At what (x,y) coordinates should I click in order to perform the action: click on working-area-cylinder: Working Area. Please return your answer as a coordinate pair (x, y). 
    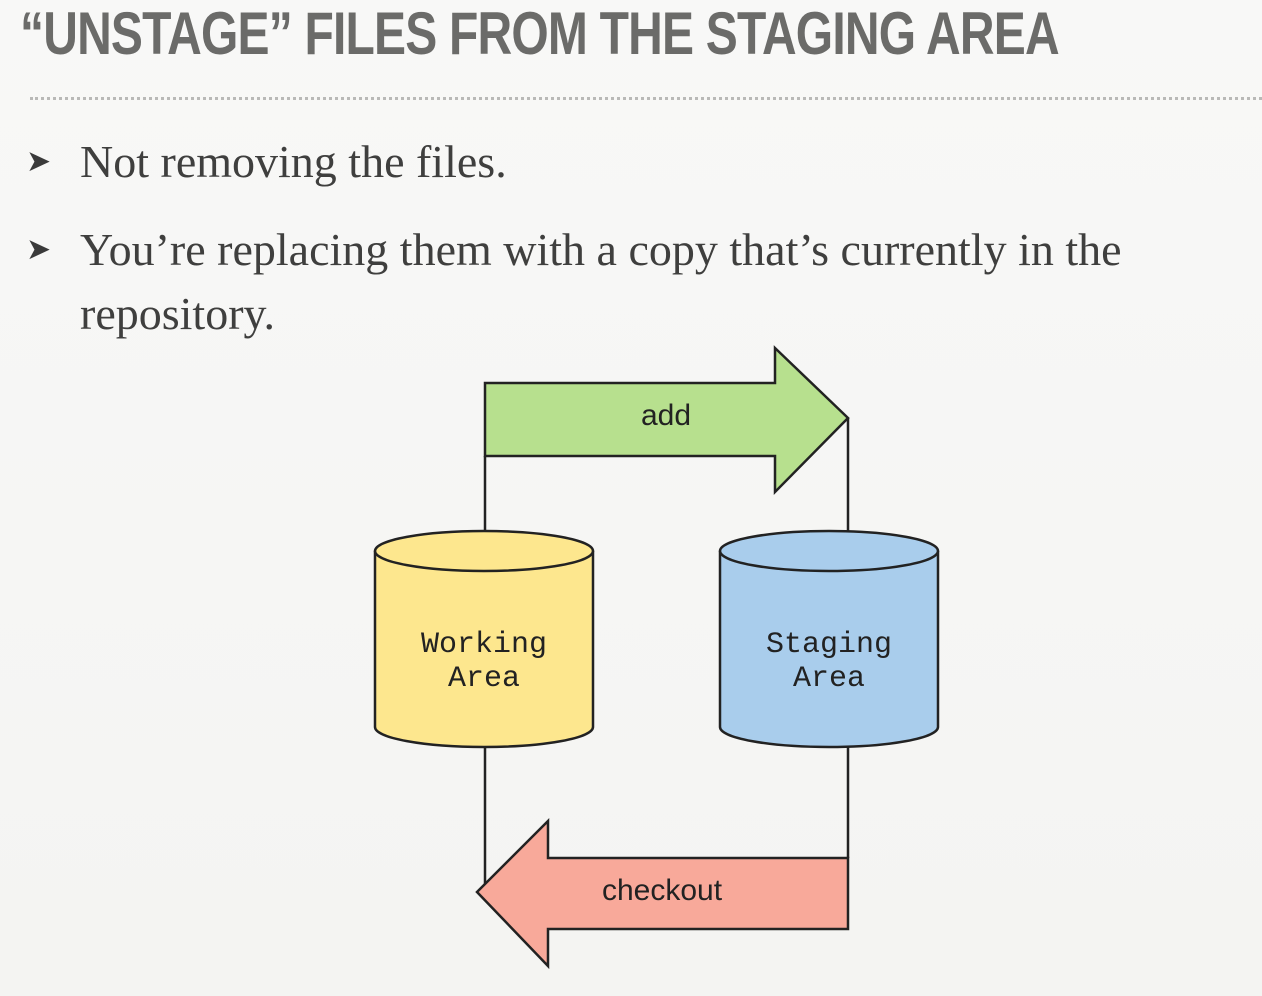
    Looking at the image, I should click on (484, 639).